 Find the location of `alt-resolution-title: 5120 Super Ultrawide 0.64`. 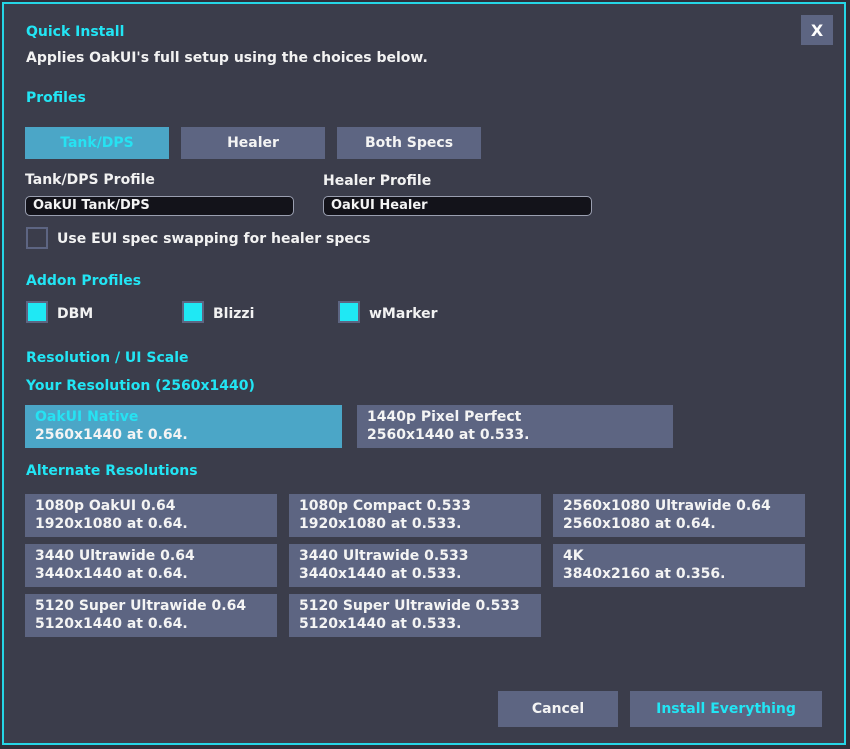

alt-resolution-title: 5120 Super Ultrawide 0.64 is located at coordinates (141, 606).